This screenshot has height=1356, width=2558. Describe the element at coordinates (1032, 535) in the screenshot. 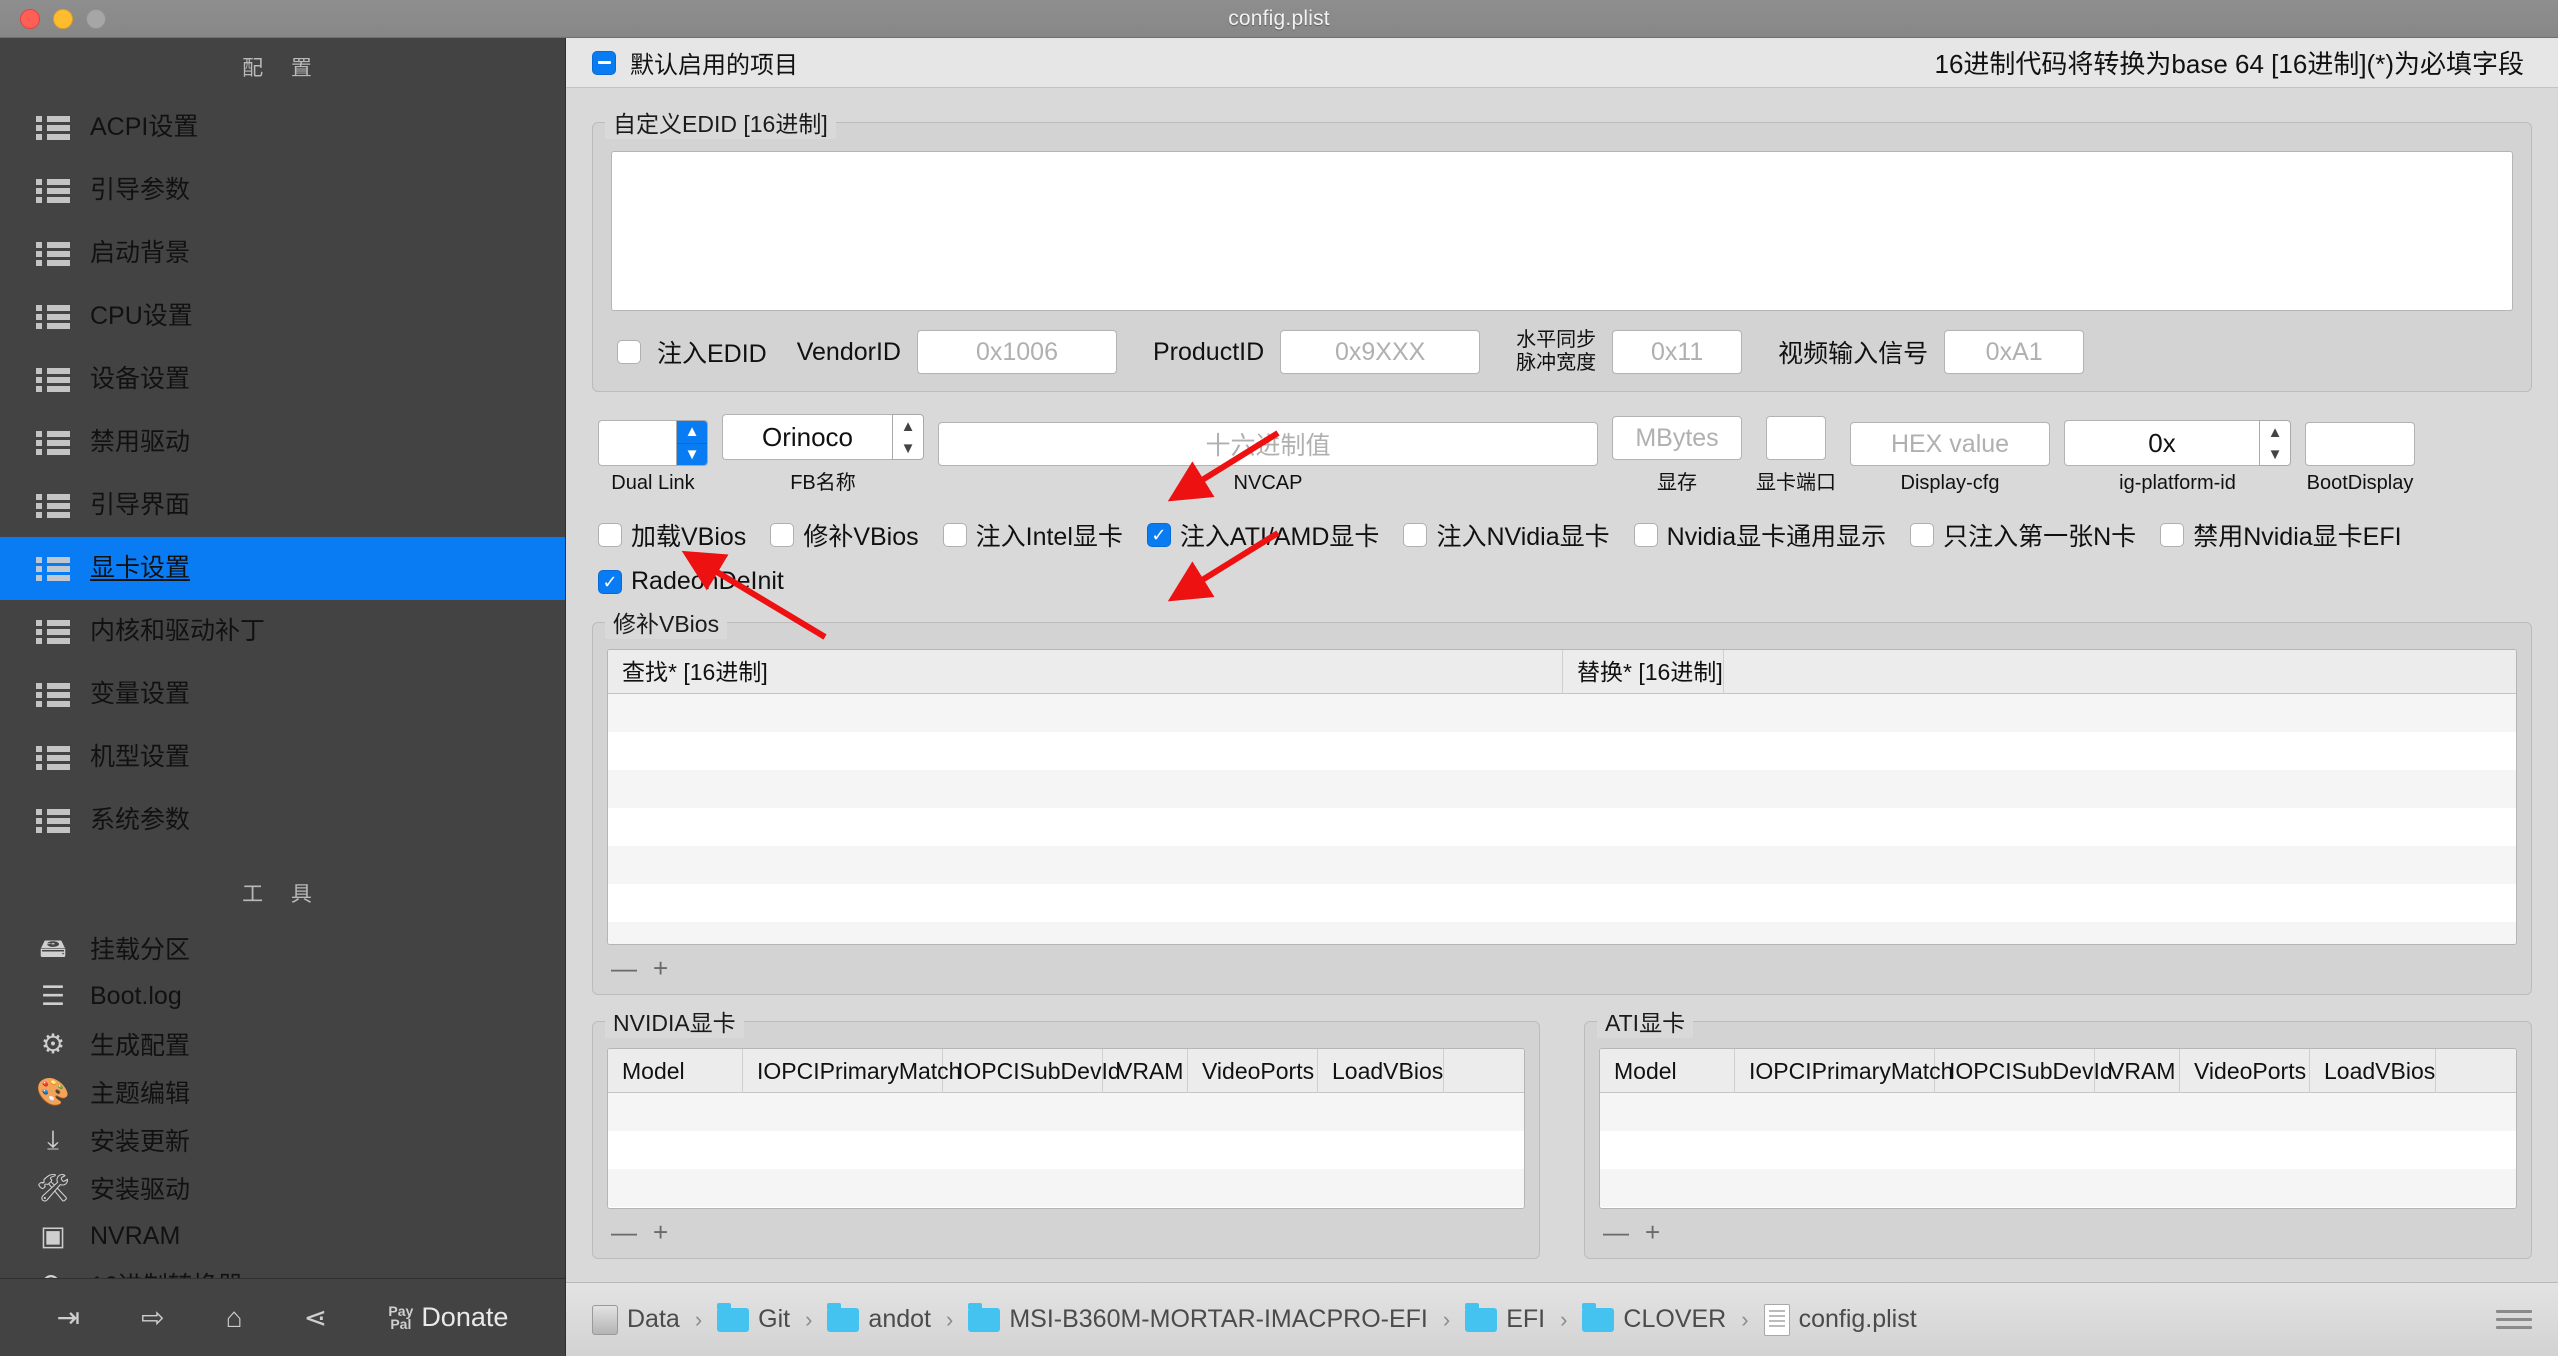

I see `checkbox-item-checkboxes_row1-2: 注入Intel显卡` at that location.